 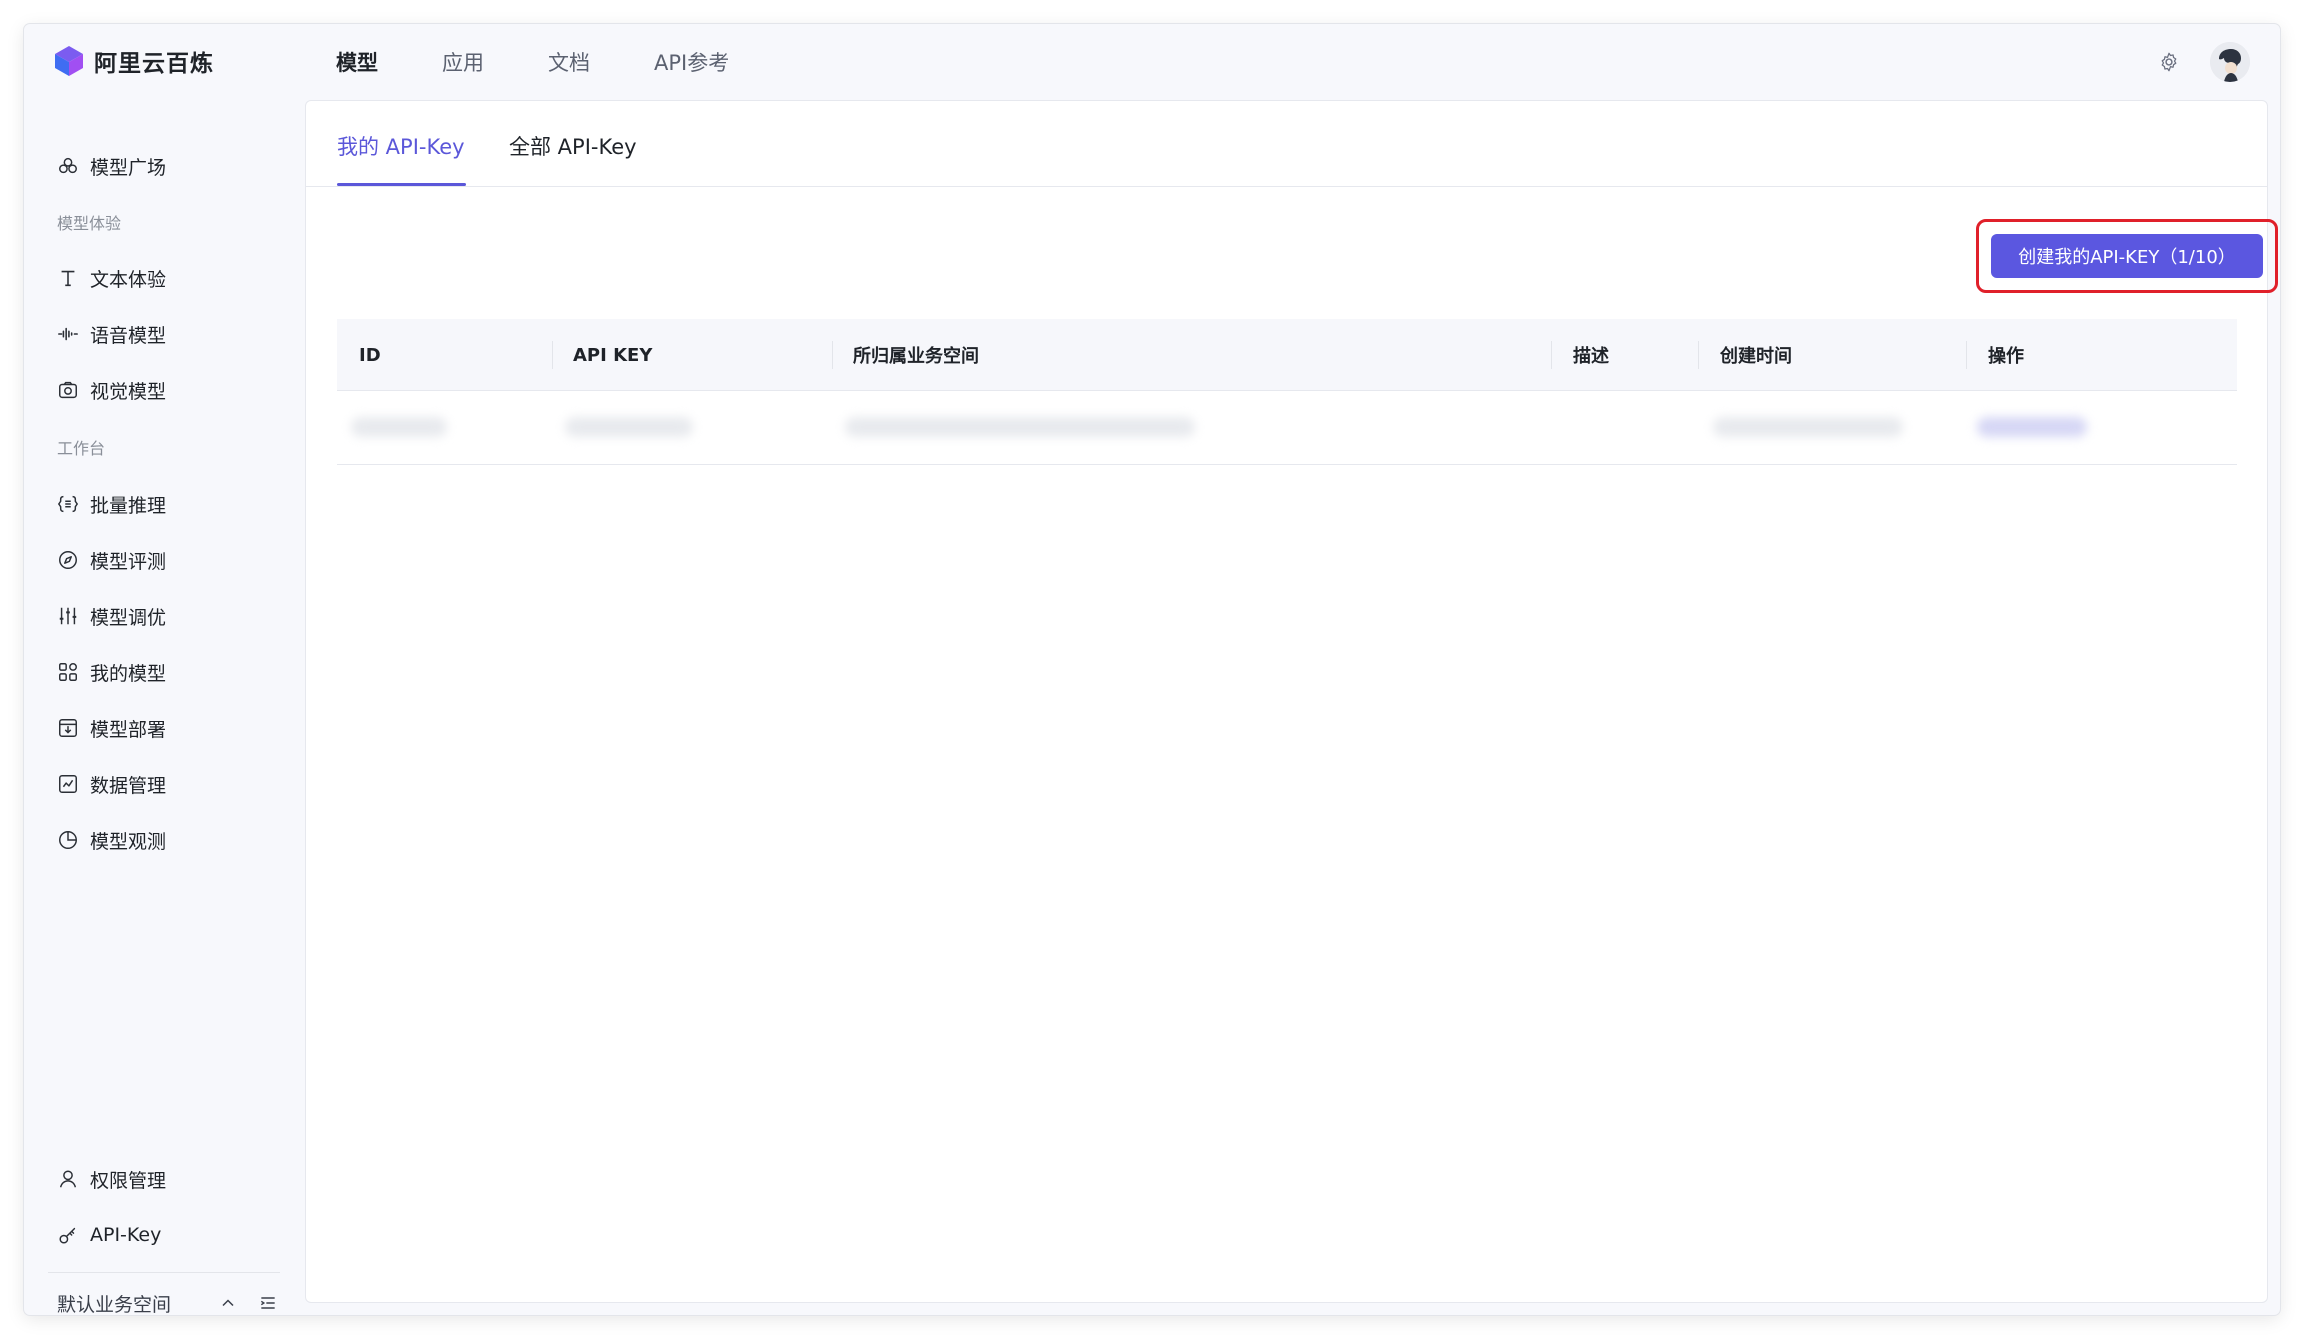 What do you see at coordinates (67, 1235) in the screenshot?
I see `key-icon` at bounding box center [67, 1235].